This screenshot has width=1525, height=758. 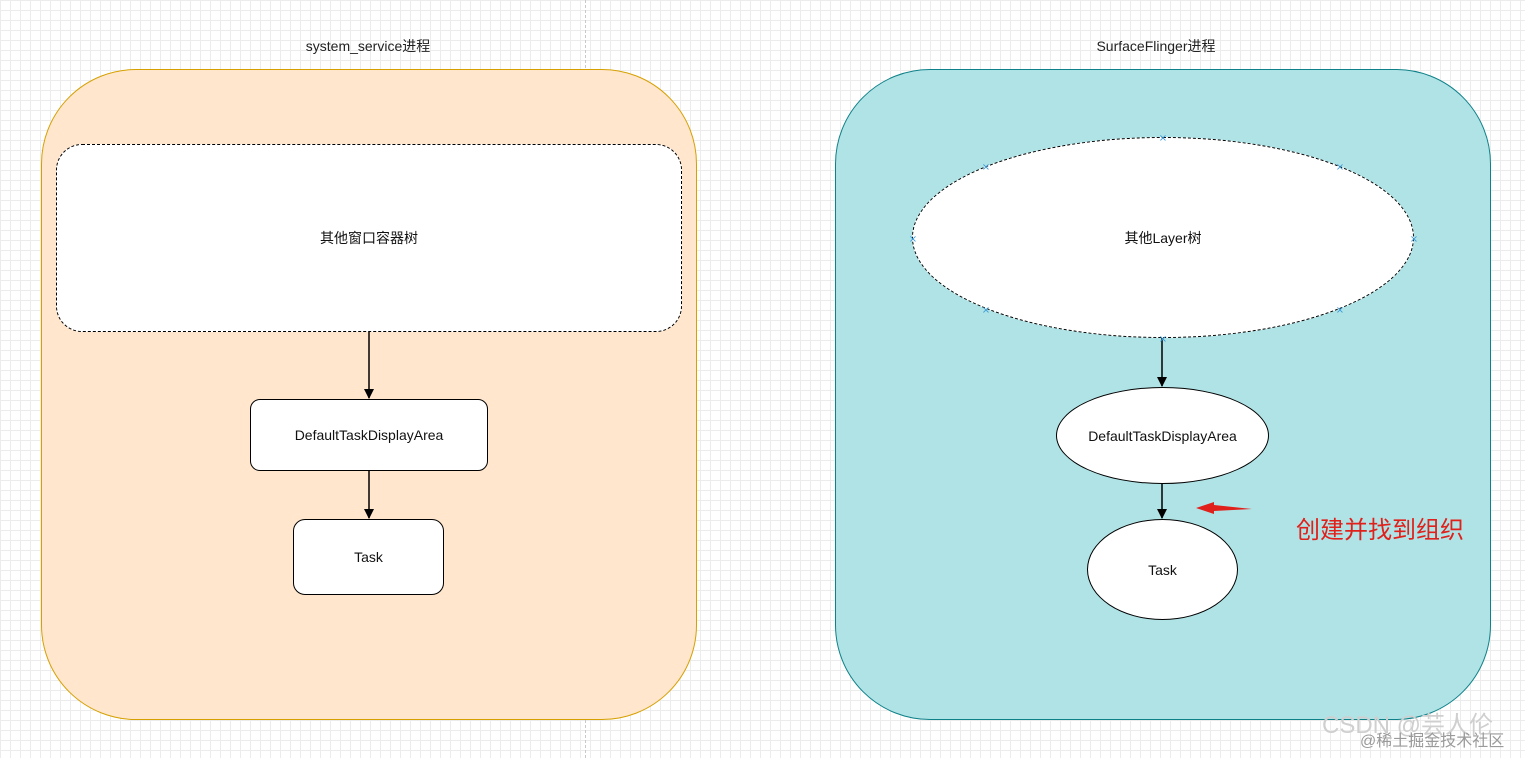 I want to click on selection-handles: × × × × × × × ×, so click(x=1163, y=239).